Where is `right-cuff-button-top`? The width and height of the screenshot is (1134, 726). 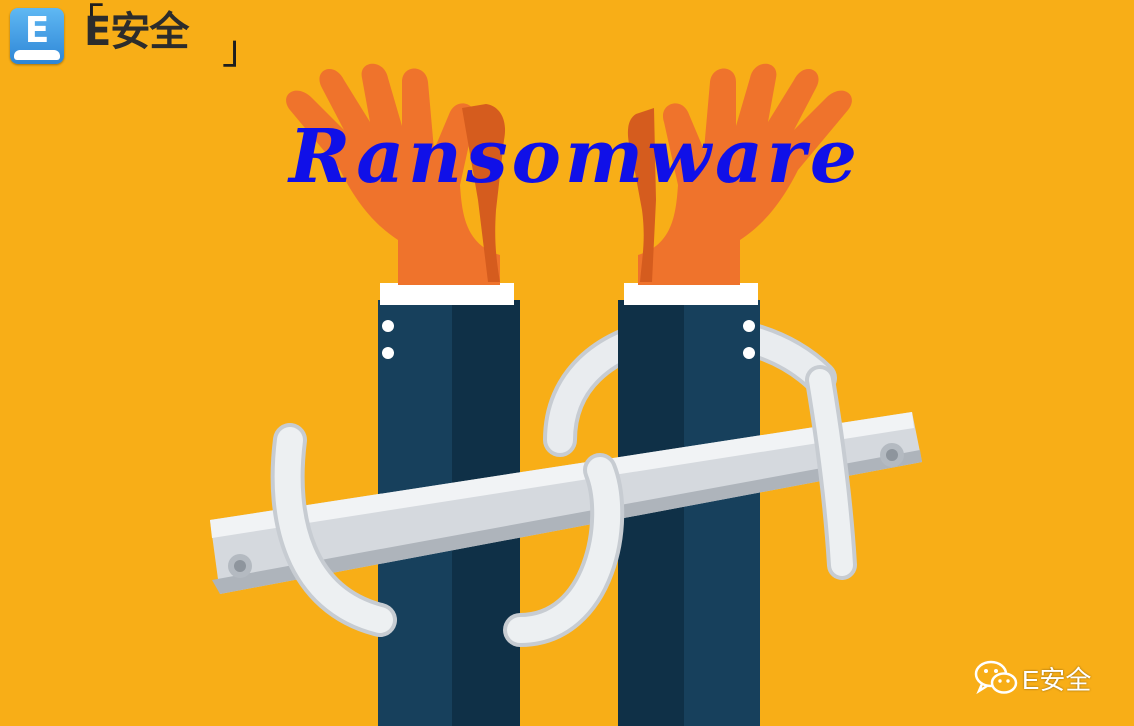
right-cuff-button-top is located at coordinates (749, 326).